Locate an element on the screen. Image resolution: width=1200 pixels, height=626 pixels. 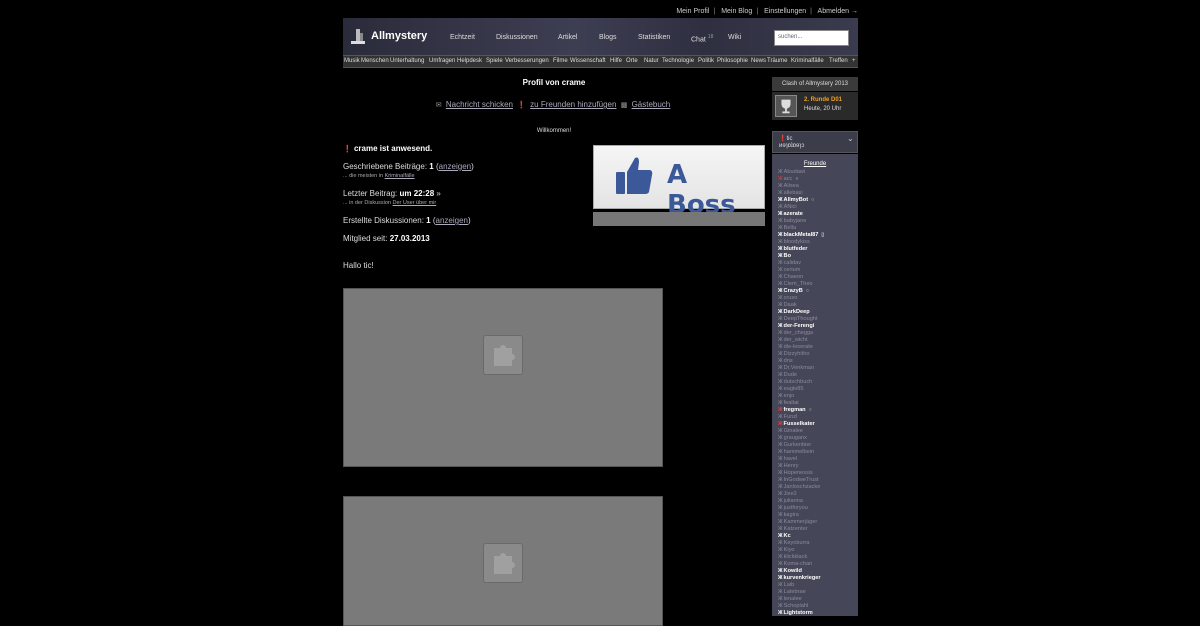
friend-item: ЖAbudawi is located at coordinates (818, 172).